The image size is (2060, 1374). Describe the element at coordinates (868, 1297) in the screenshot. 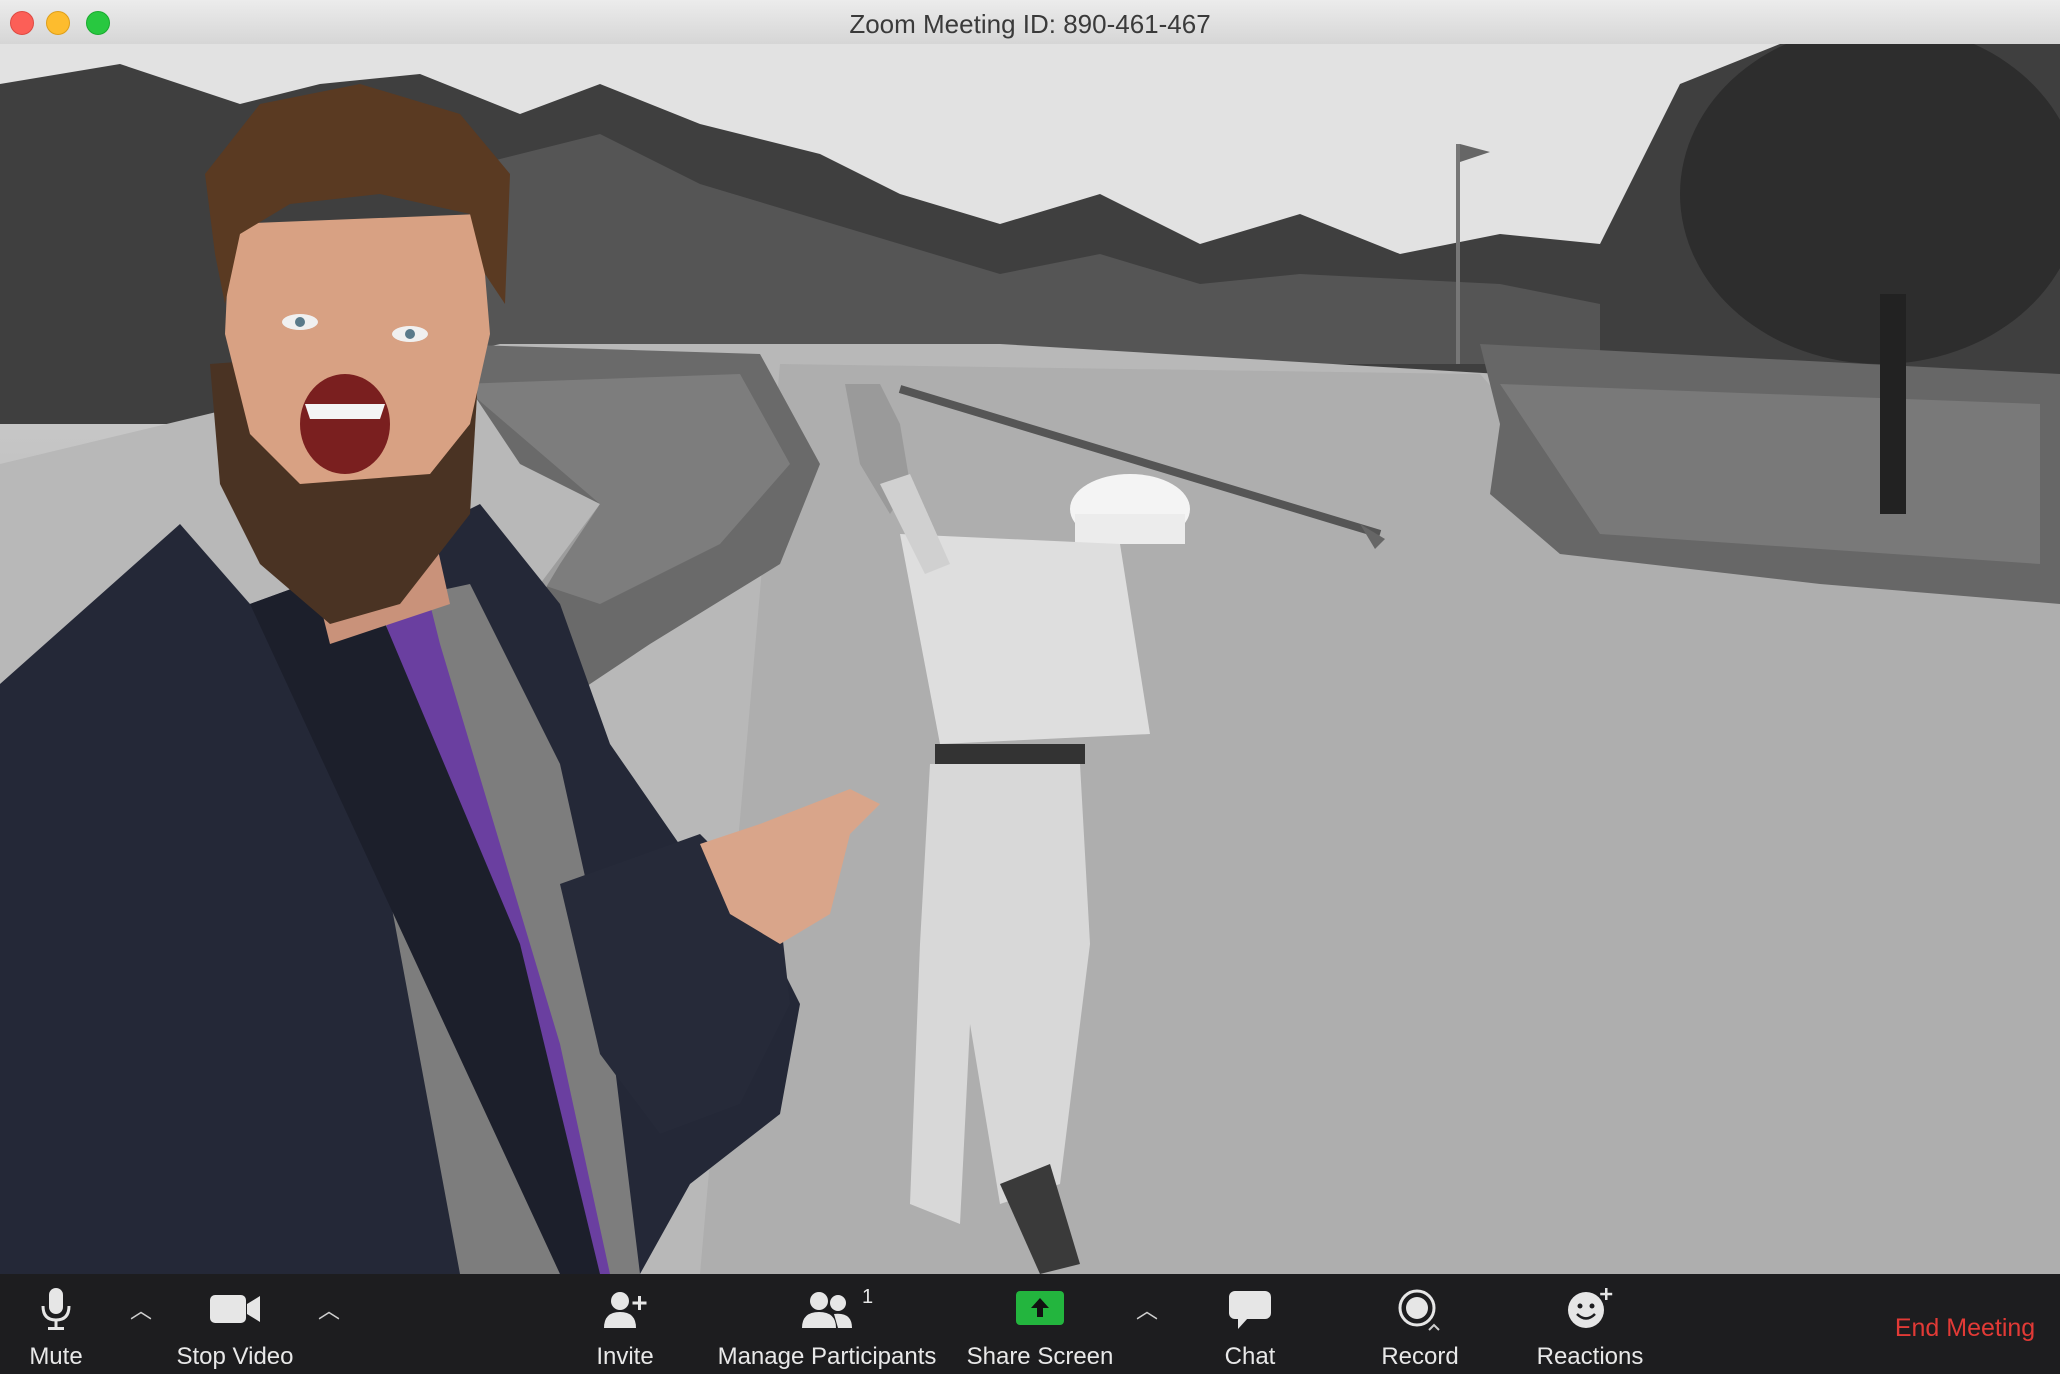

I see `participant-count-badge: 1` at that location.